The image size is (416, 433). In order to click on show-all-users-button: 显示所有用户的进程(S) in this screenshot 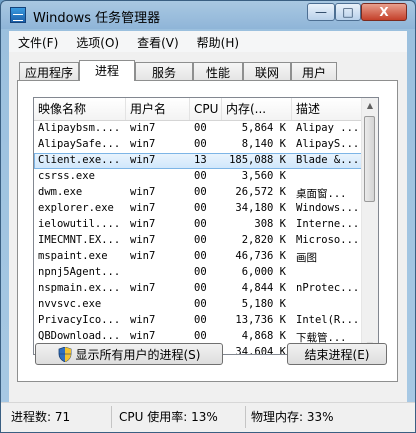, I will do `click(129, 354)`.